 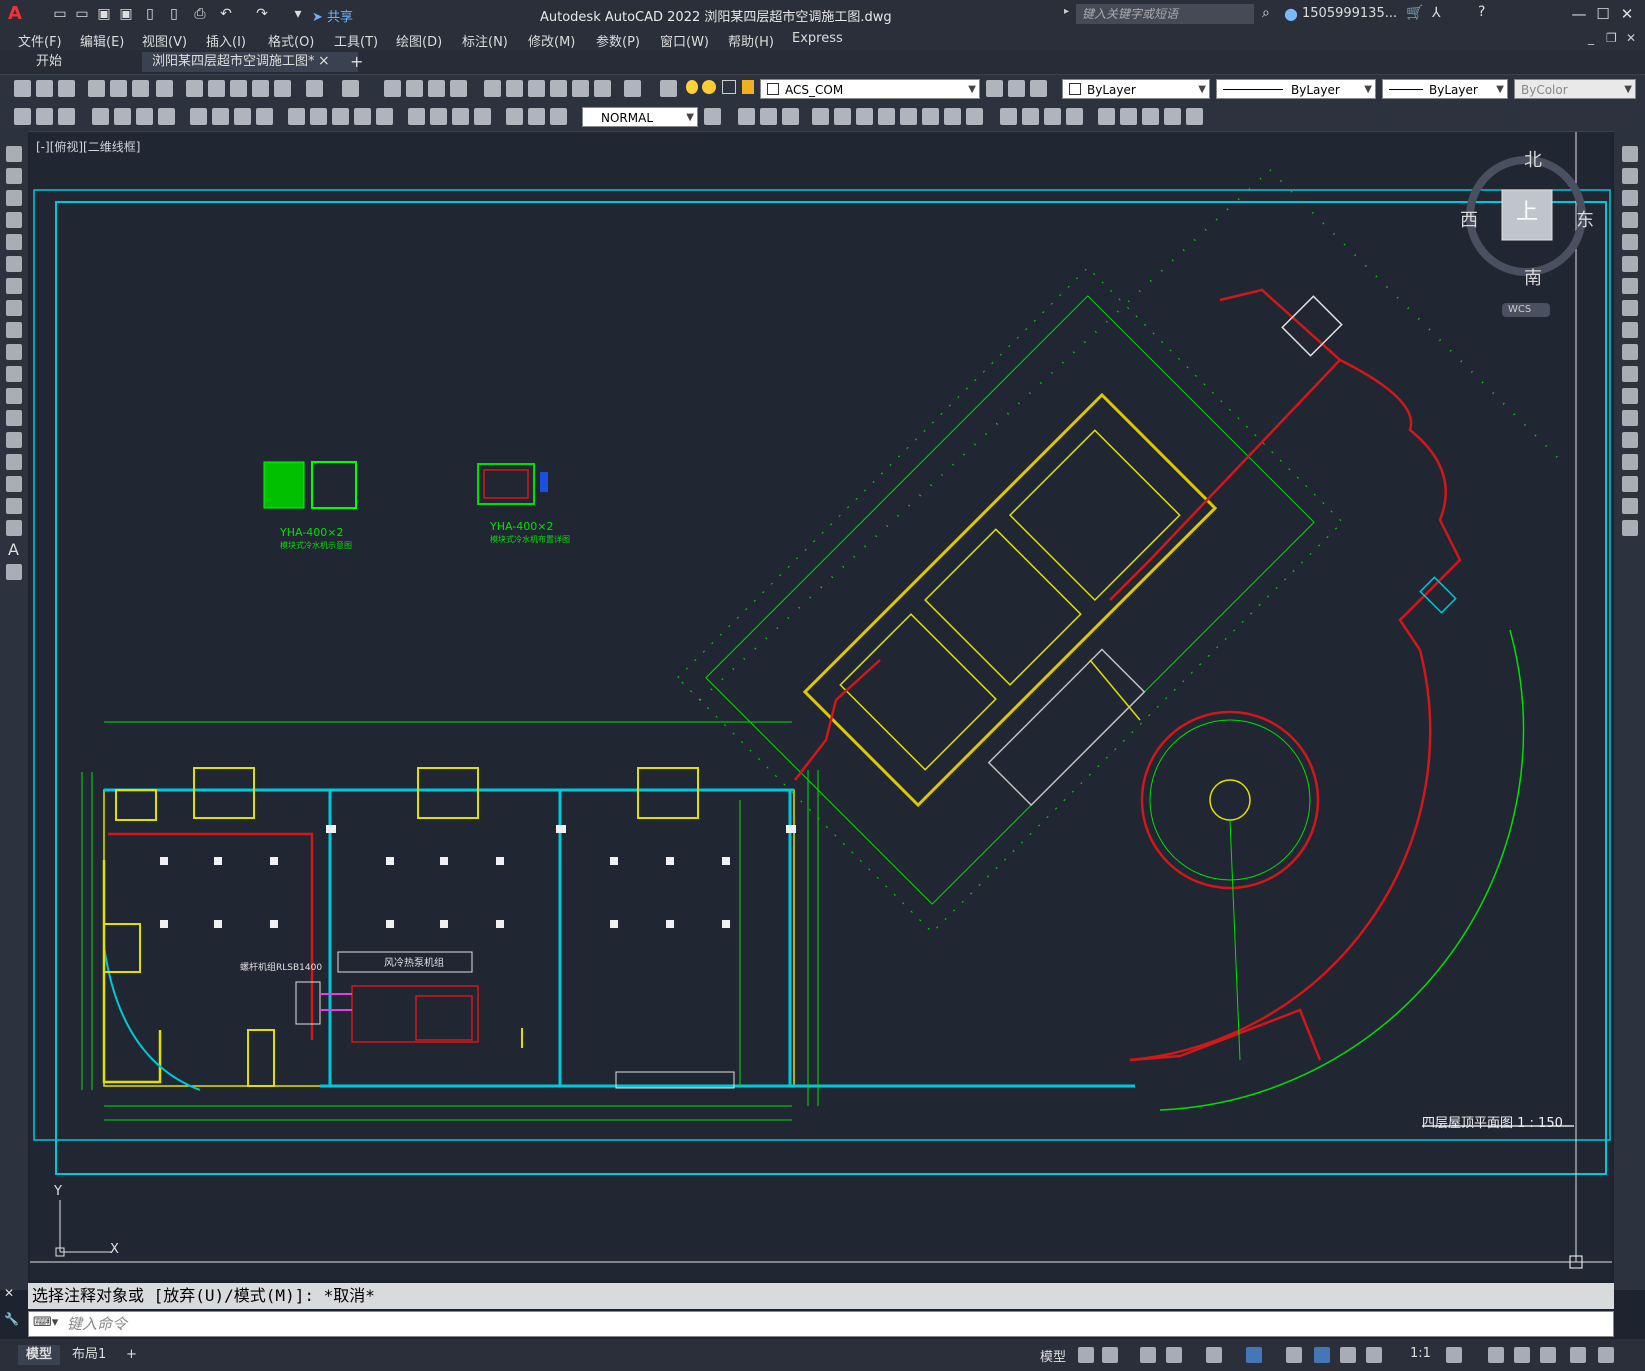 I want to click on erase-icon, so click(x=1630, y=154).